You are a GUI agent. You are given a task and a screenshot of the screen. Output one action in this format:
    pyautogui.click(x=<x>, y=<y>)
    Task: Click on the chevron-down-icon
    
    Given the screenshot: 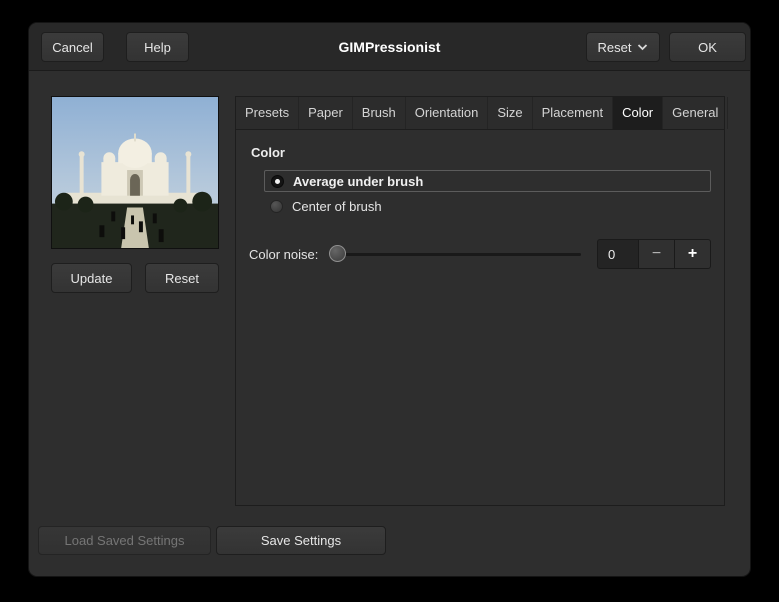 What is the action you would take?
    pyautogui.click(x=642, y=47)
    